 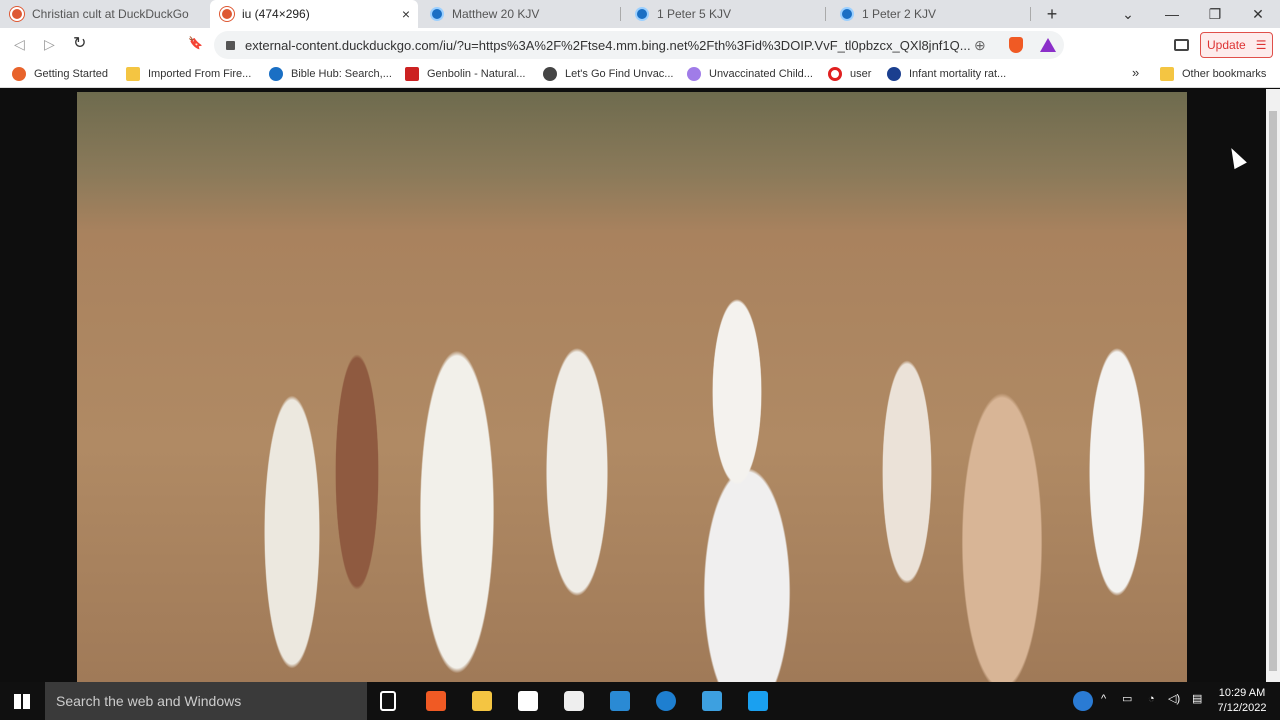 What do you see at coordinates (230, 45) in the screenshot?
I see `lock-icon` at bounding box center [230, 45].